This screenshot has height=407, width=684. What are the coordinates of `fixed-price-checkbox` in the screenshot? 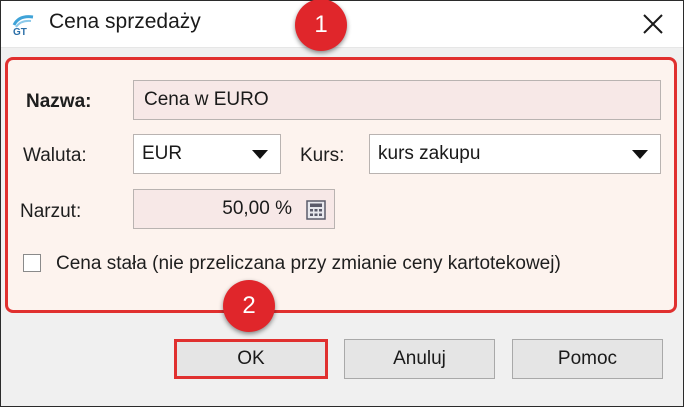 It's located at (32, 263).